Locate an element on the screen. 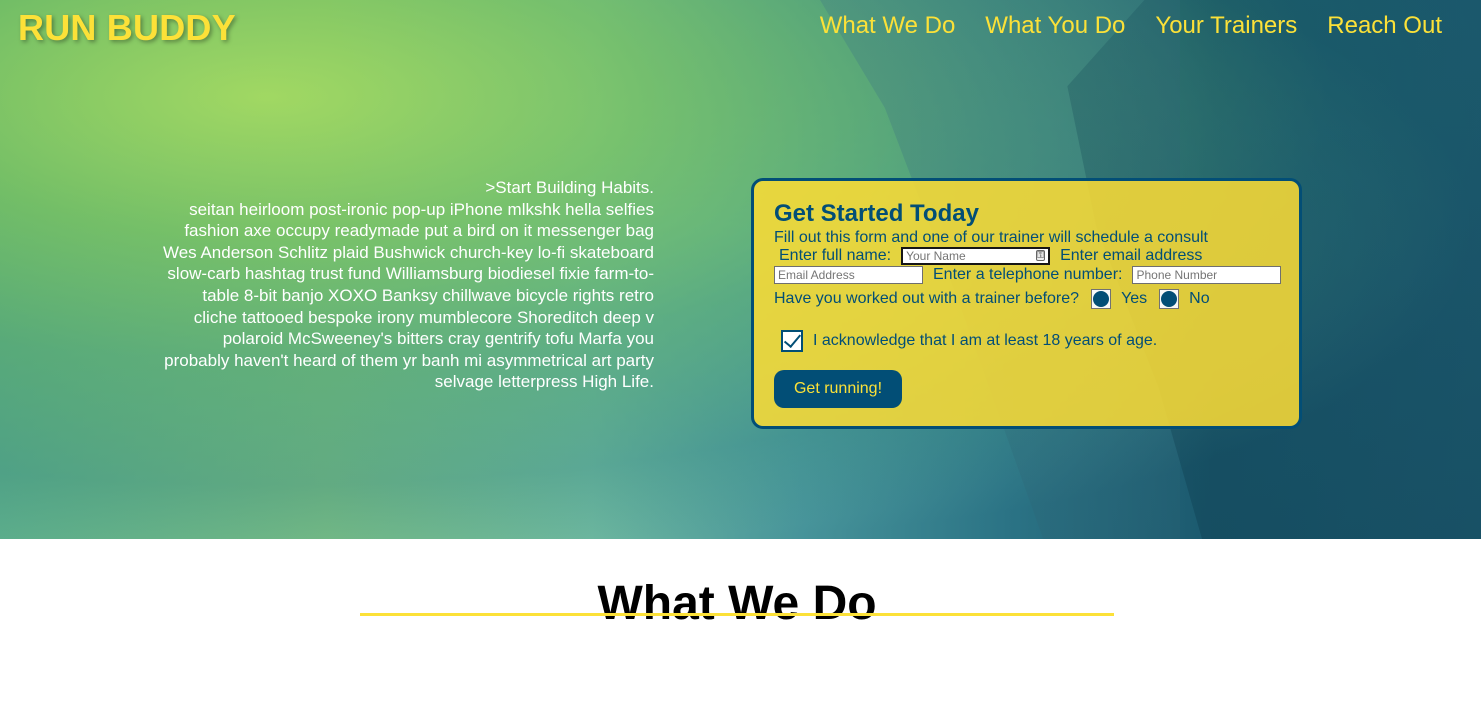 The width and height of the screenshot is (1481, 715). email-input is located at coordinates (848, 275).